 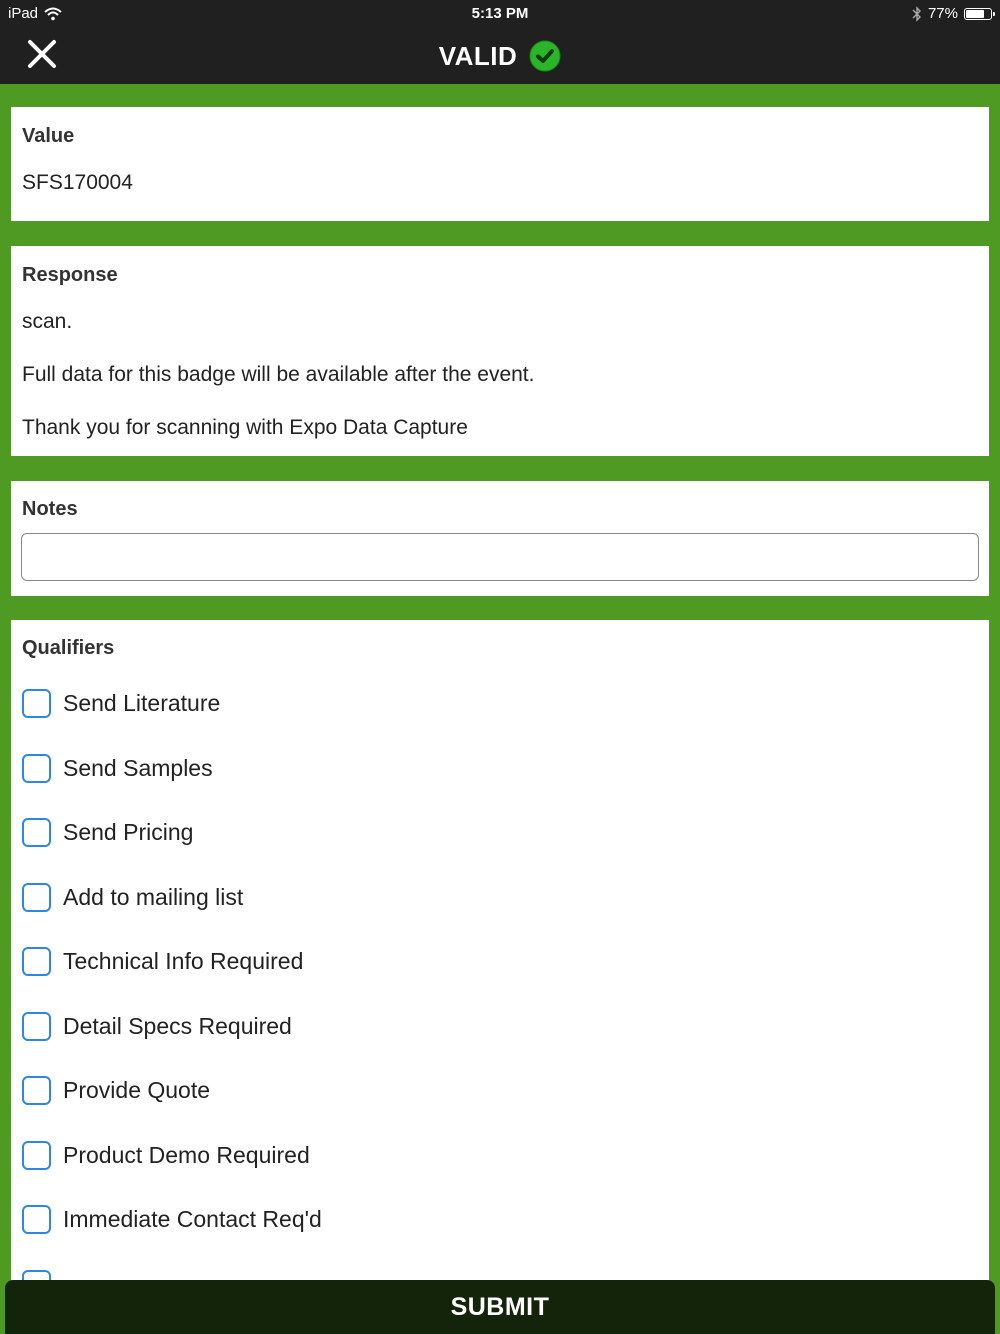 I want to click on value-card: Value SFS170004, so click(x=500, y=164).